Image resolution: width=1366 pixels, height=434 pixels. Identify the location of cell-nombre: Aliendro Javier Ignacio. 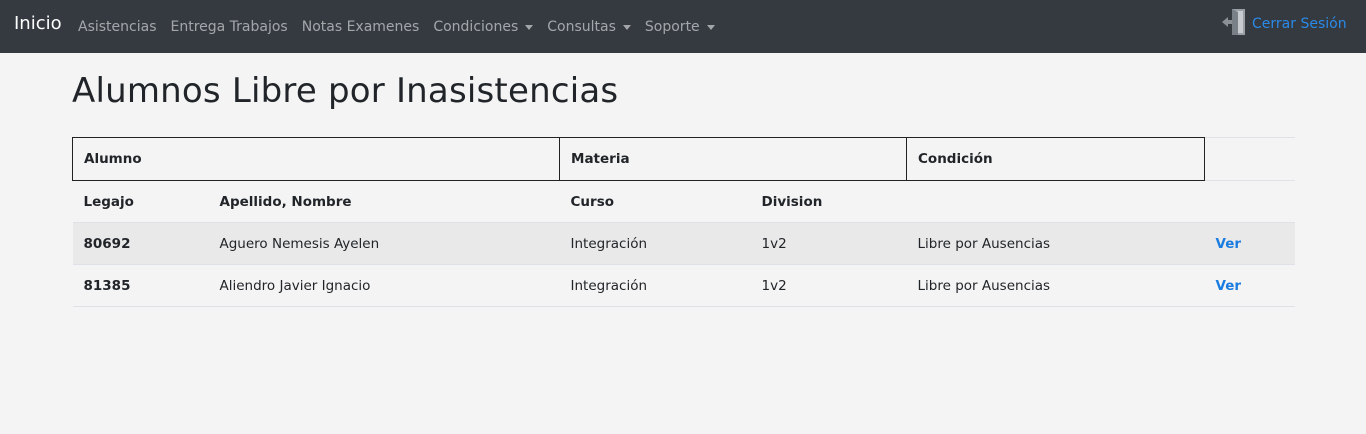
(384, 285).